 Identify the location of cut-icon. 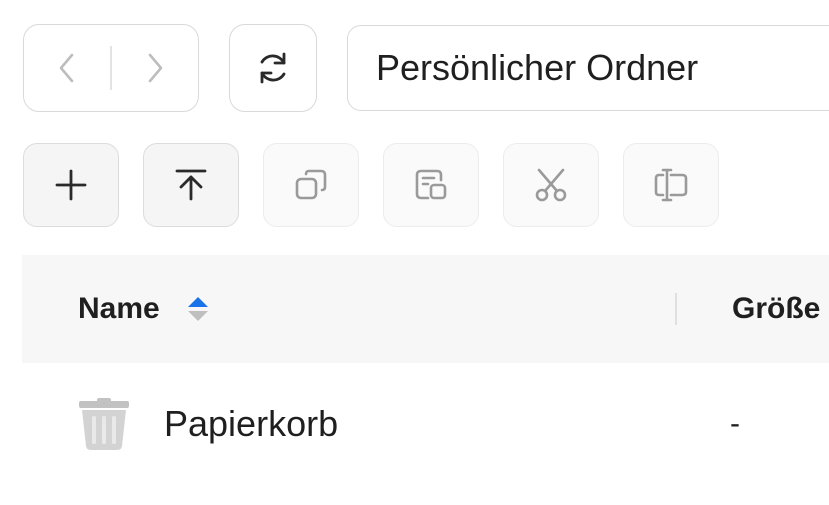
(551, 185).